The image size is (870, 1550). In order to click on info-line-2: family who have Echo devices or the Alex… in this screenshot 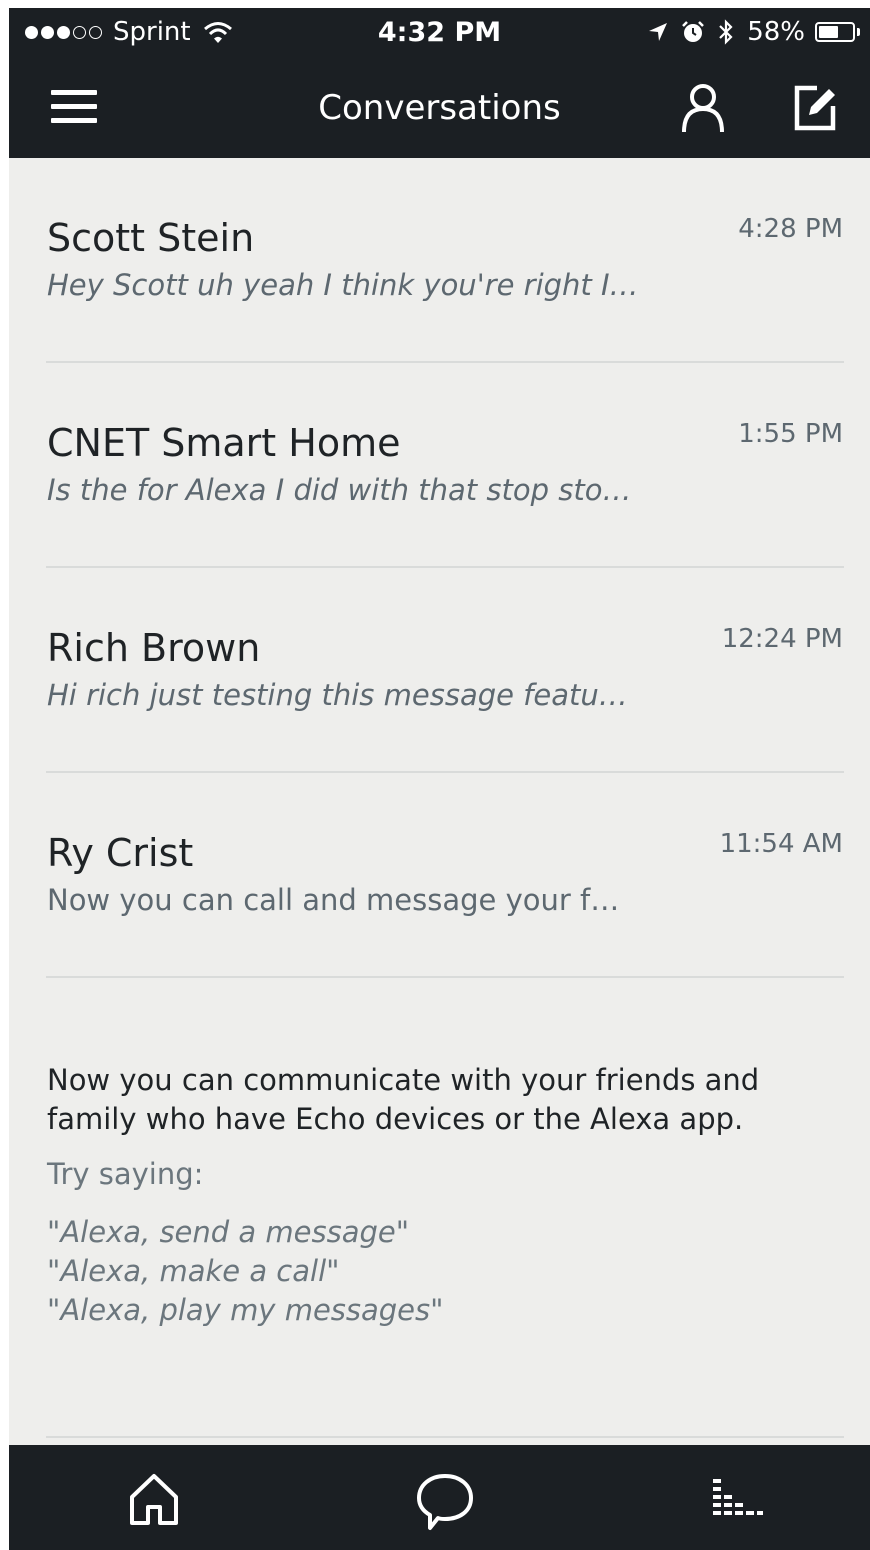, I will do `click(395, 1119)`.